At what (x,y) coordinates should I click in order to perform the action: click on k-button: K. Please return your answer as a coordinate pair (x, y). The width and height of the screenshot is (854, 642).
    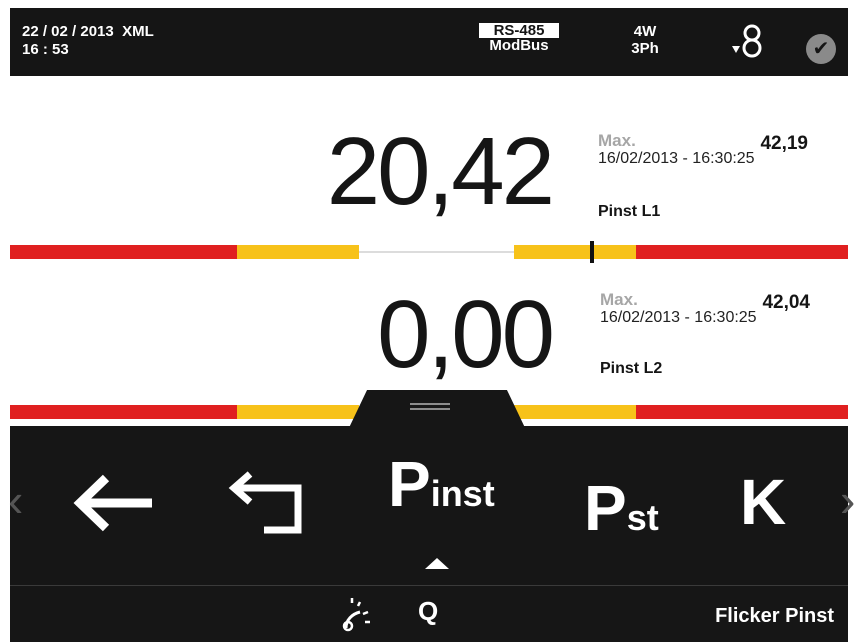
    Looking at the image, I should click on (763, 502).